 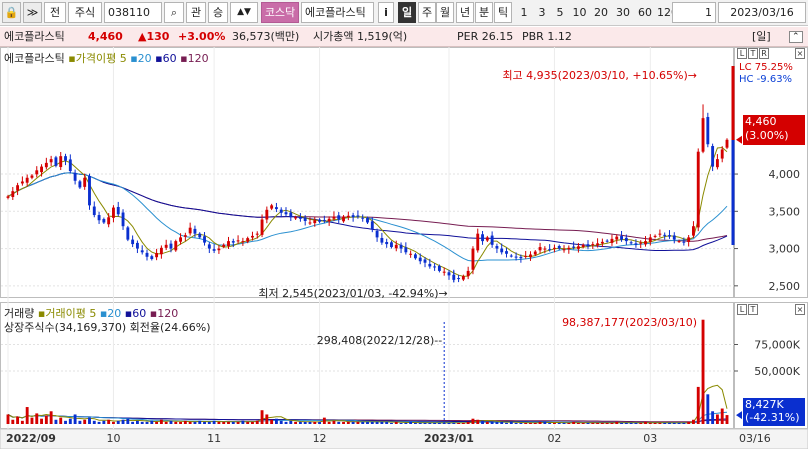 I want to click on volume-panel-close-icon: ×, so click(x=800, y=309).